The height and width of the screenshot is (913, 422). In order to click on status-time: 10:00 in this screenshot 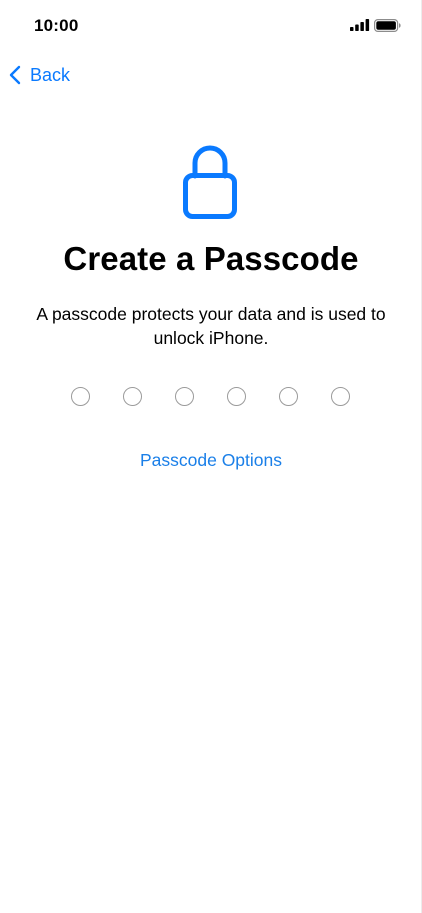, I will do `click(56, 25)`.